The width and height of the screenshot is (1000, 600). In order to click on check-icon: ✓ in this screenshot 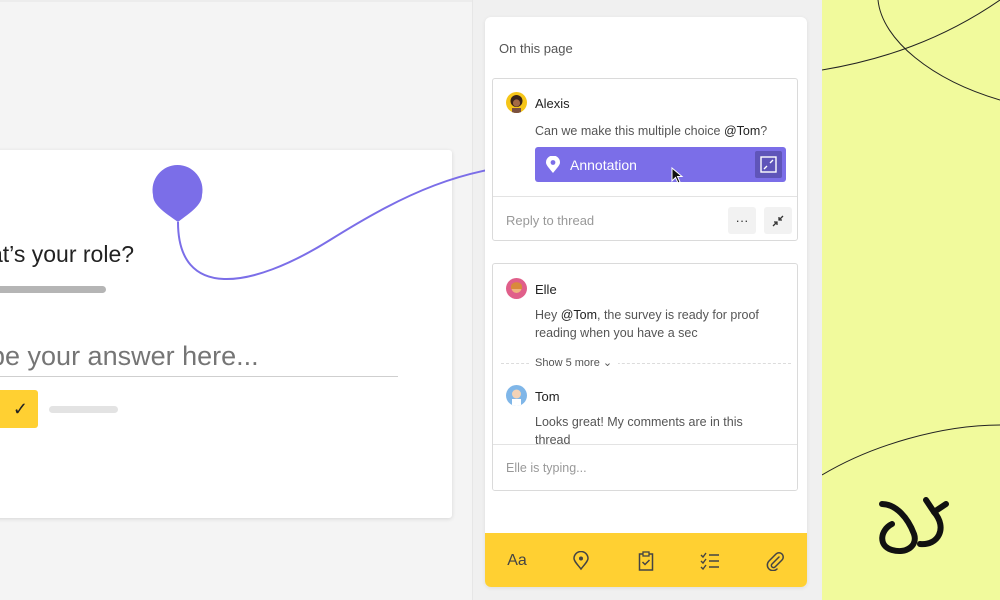, I will do `click(20, 408)`.